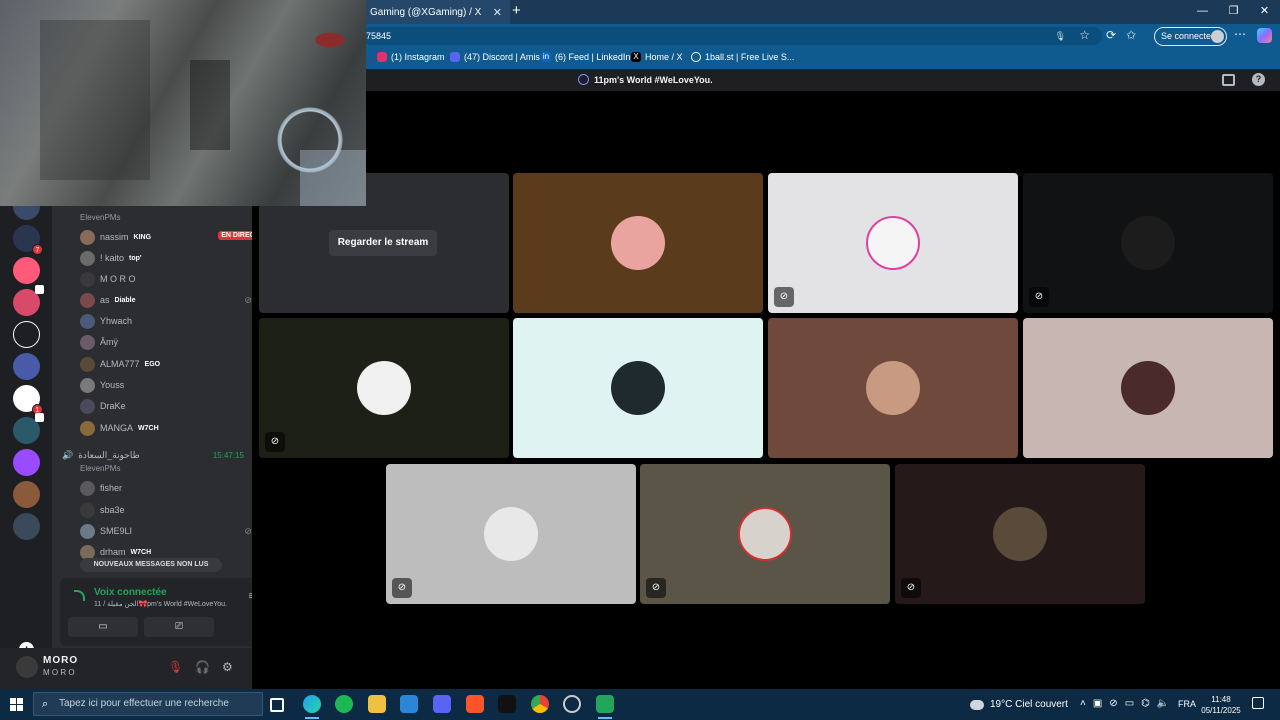 This screenshot has height=720, width=1280. Describe the element at coordinates (572, 704) in the screenshot. I see `chatgpt-icon` at that location.